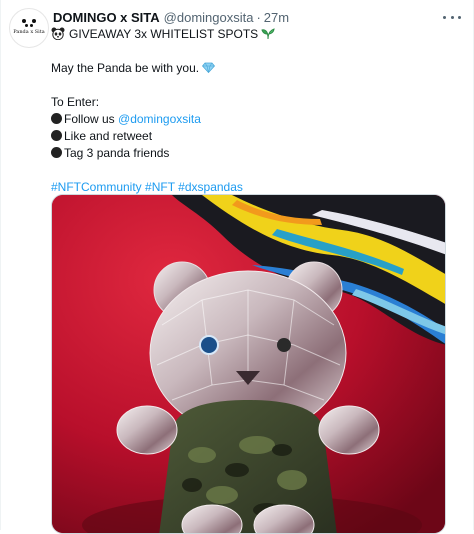  What do you see at coordinates (29, 32) in the screenshot?
I see `avatar-logo-text: Panda x Sita` at bounding box center [29, 32].